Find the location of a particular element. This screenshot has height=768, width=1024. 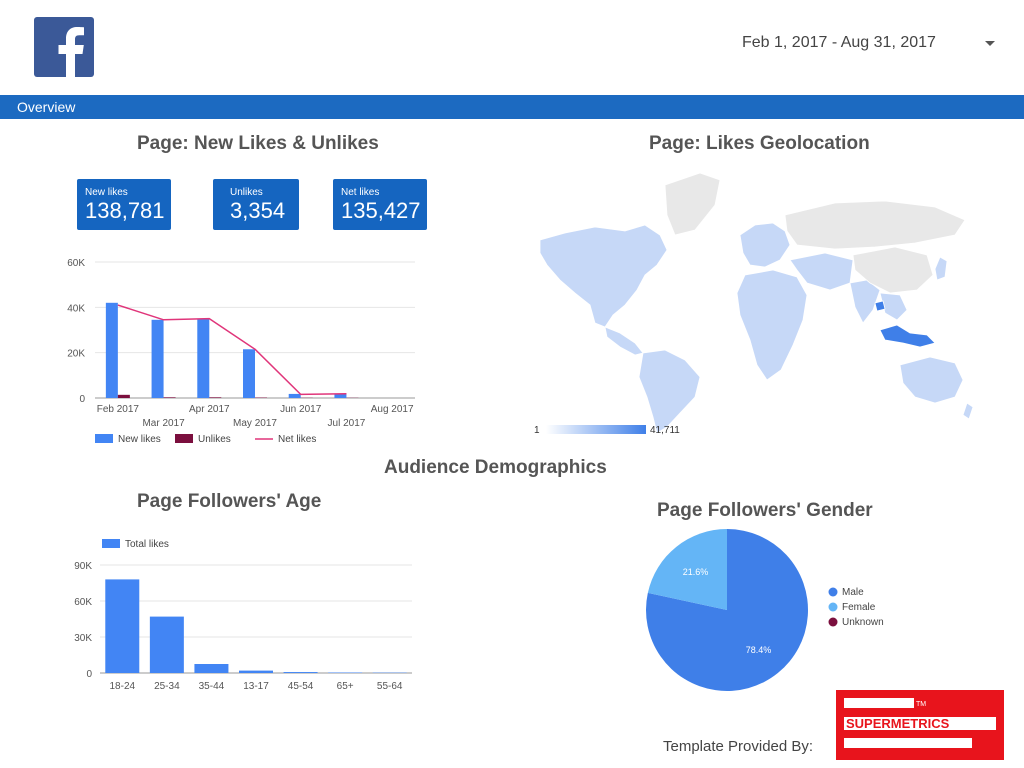

legend-label: Male is located at coordinates (853, 592).